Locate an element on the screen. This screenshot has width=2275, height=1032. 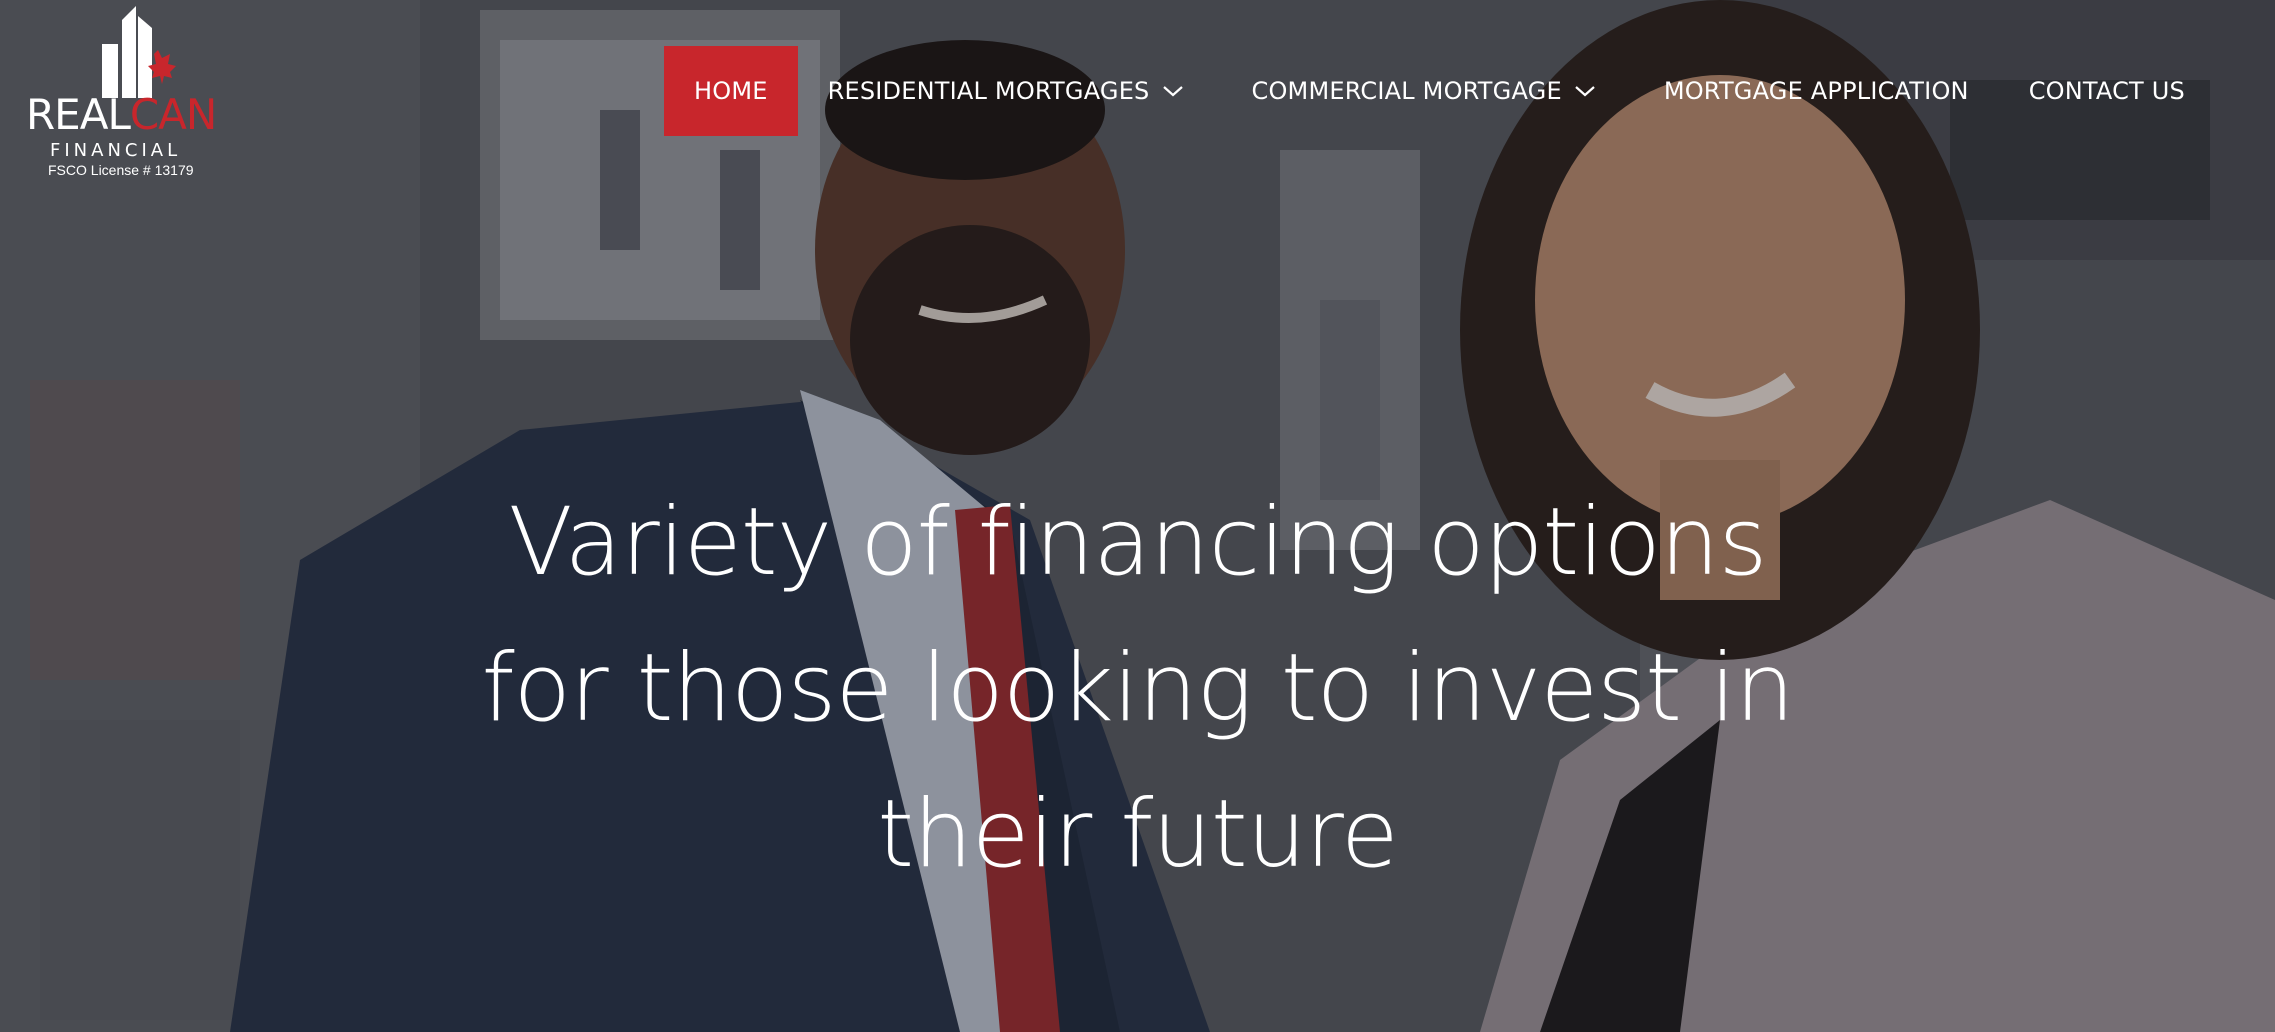
nav-item-mortgage-application: MORTGAGE APPLICATION is located at coordinates (1816, 91).